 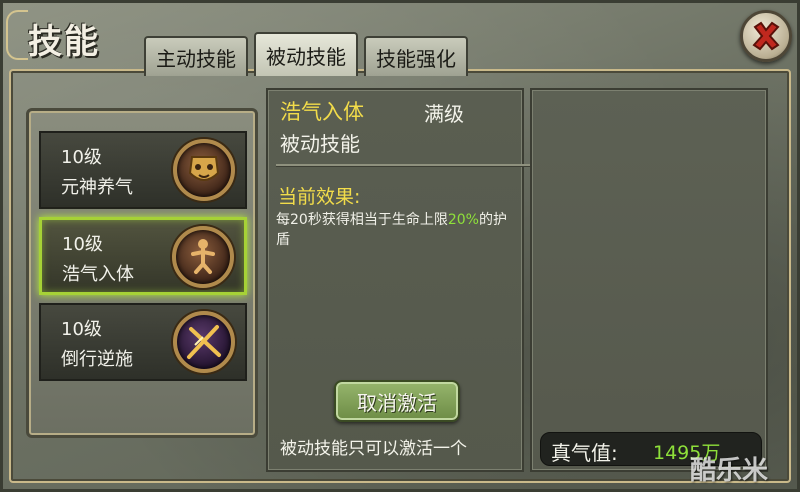 What do you see at coordinates (584, 453) in the screenshot?
I see `qi-label: 真气值:` at bounding box center [584, 453].